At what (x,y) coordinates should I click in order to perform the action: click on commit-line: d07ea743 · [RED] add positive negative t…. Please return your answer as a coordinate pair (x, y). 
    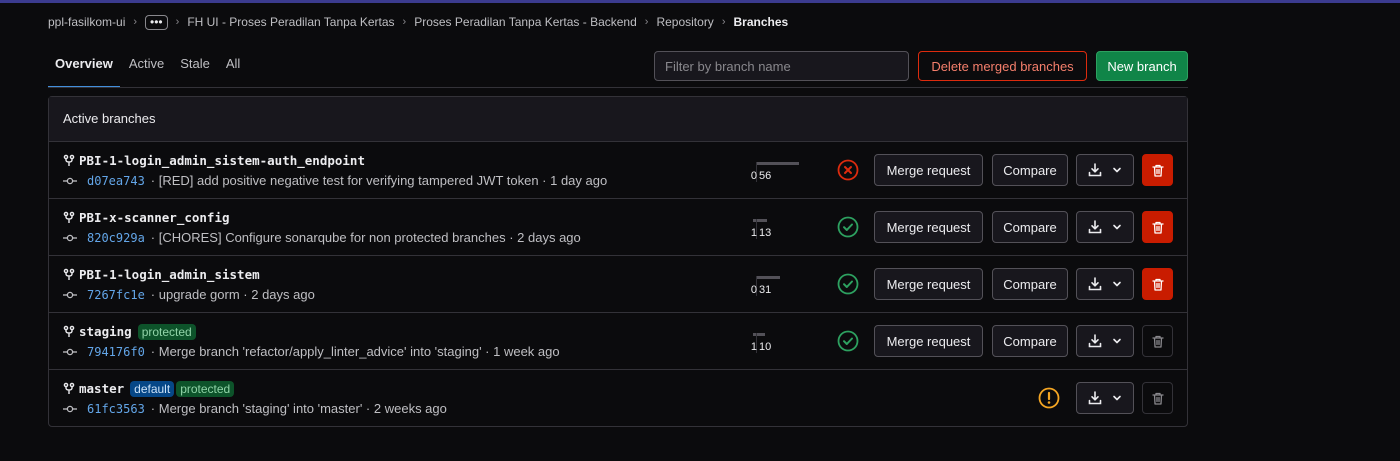
    Looking at the image, I should click on (335, 180).